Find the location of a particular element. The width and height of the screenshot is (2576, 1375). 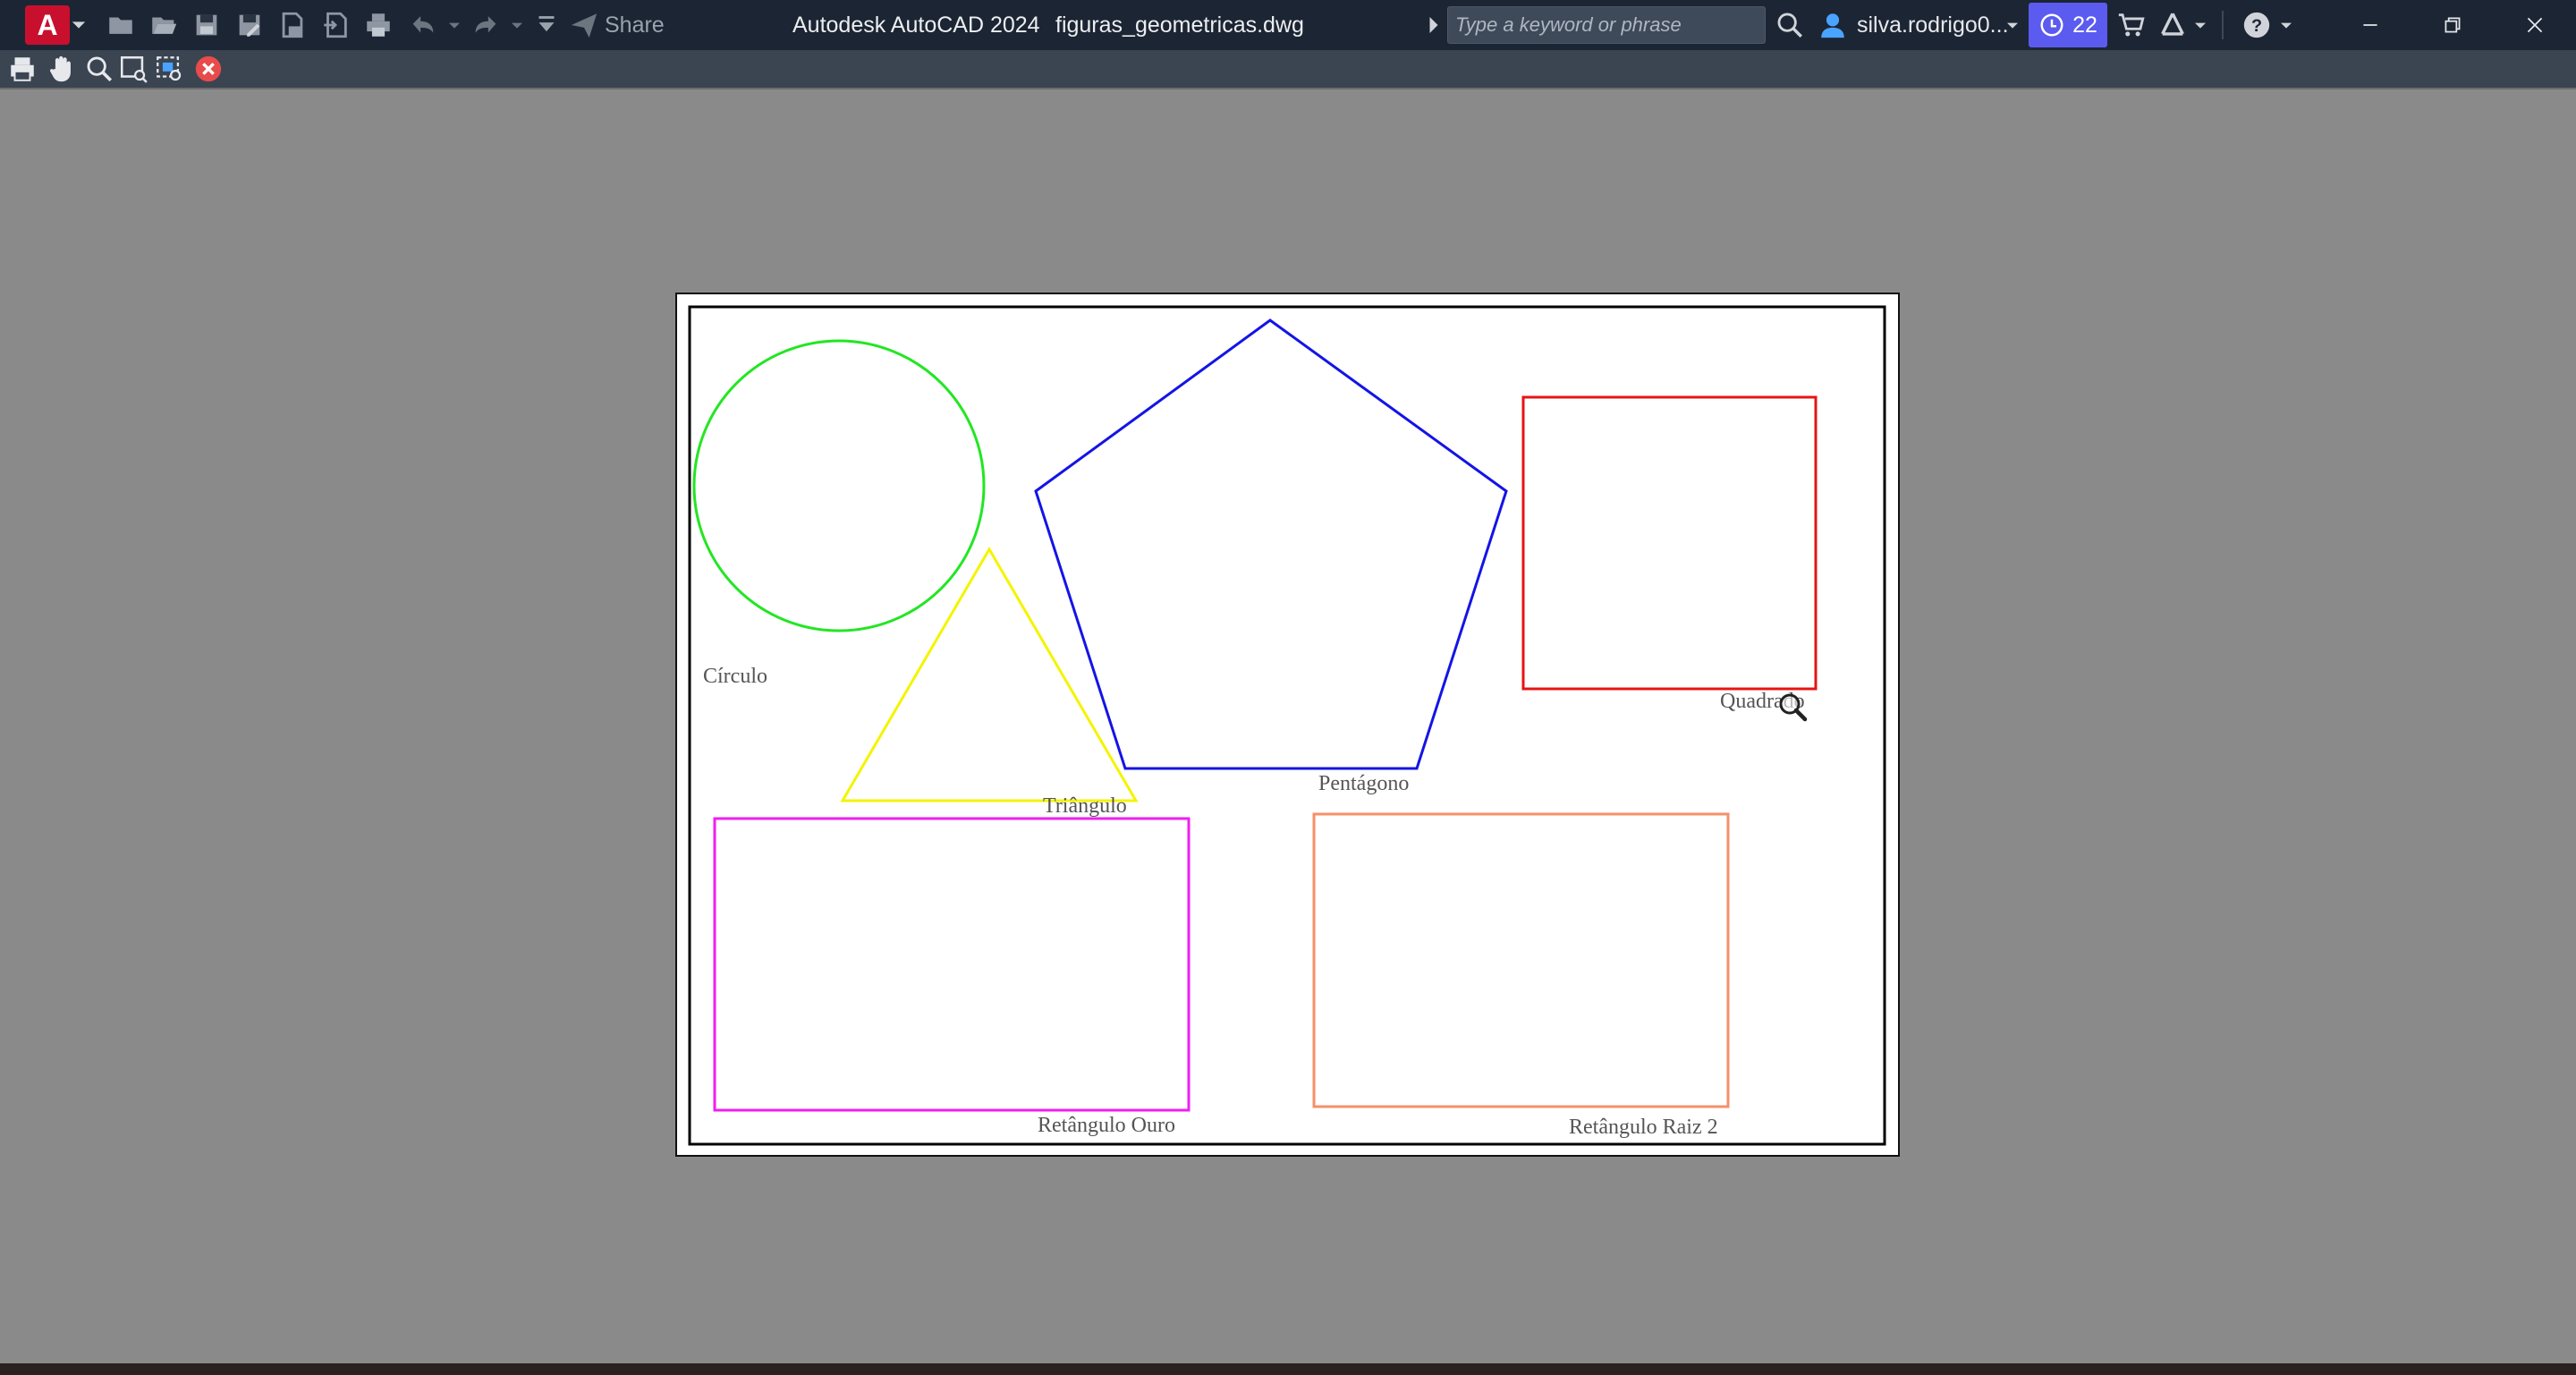

user-avatar-icon is located at coordinates (1833, 25).